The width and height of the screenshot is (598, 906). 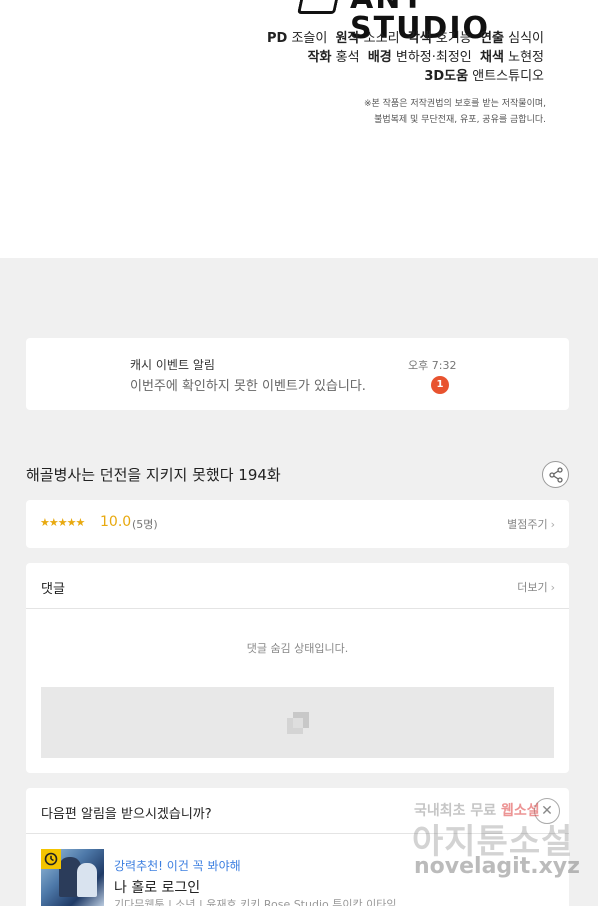 I want to click on notification-body: 이번주에 확인하지 못한 이벤트가 있습니다., so click(x=248, y=386).